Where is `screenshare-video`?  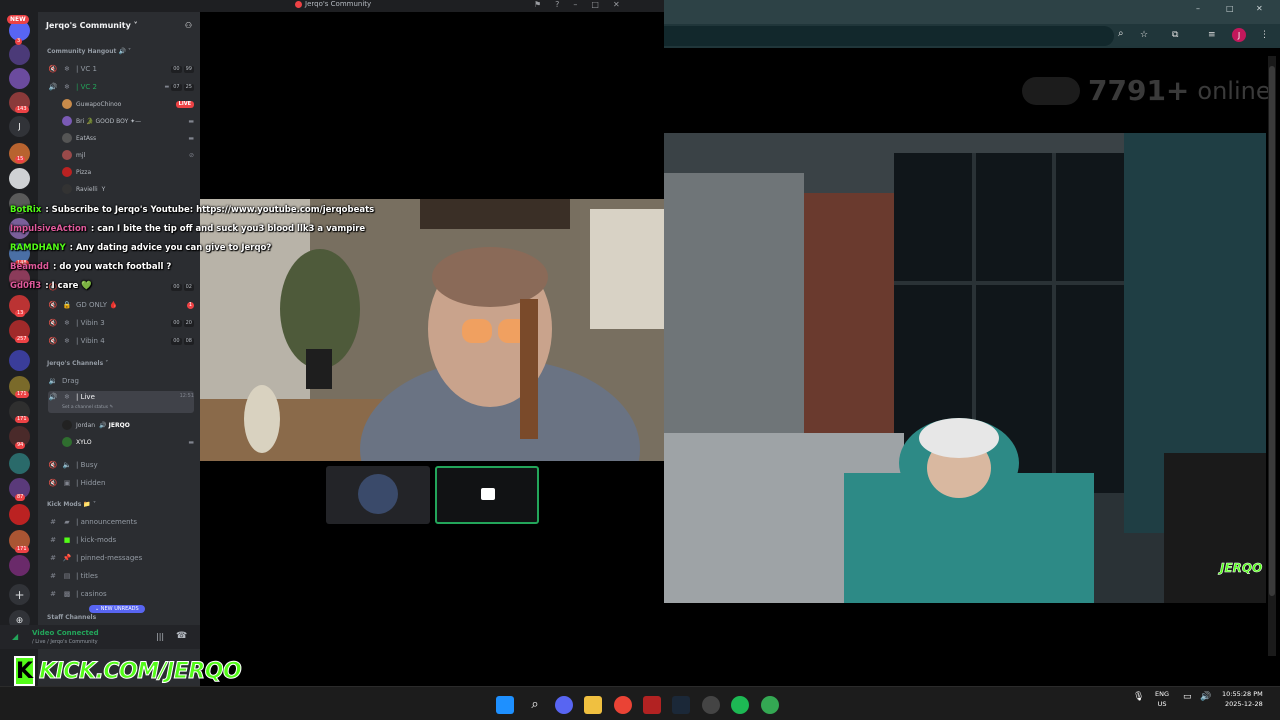
screenshare-video is located at coordinates (432, 330).